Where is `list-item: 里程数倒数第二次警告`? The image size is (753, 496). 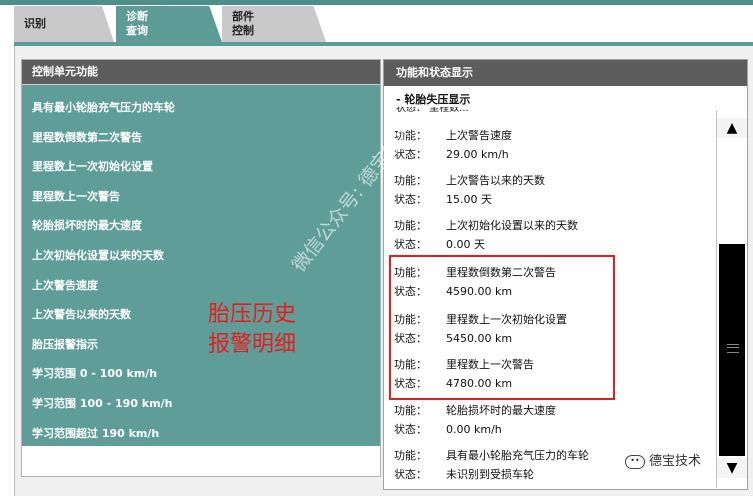
list-item: 里程数倒数第二次警告 is located at coordinates (201, 138).